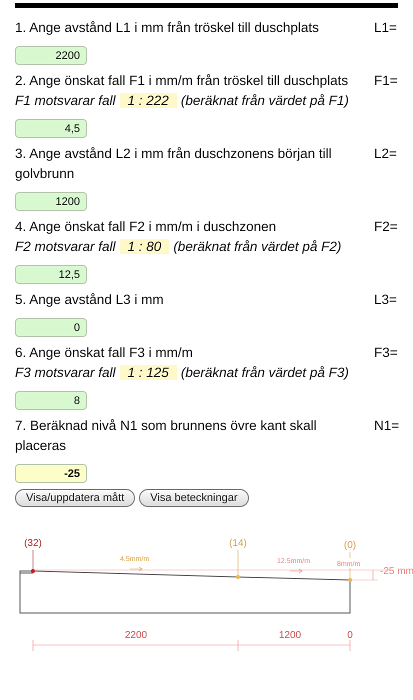 The width and height of the screenshot is (413, 700). What do you see at coordinates (51, 128) in the screenshot?
I see `input-field: 4,5` at bounding box center [51, 128].